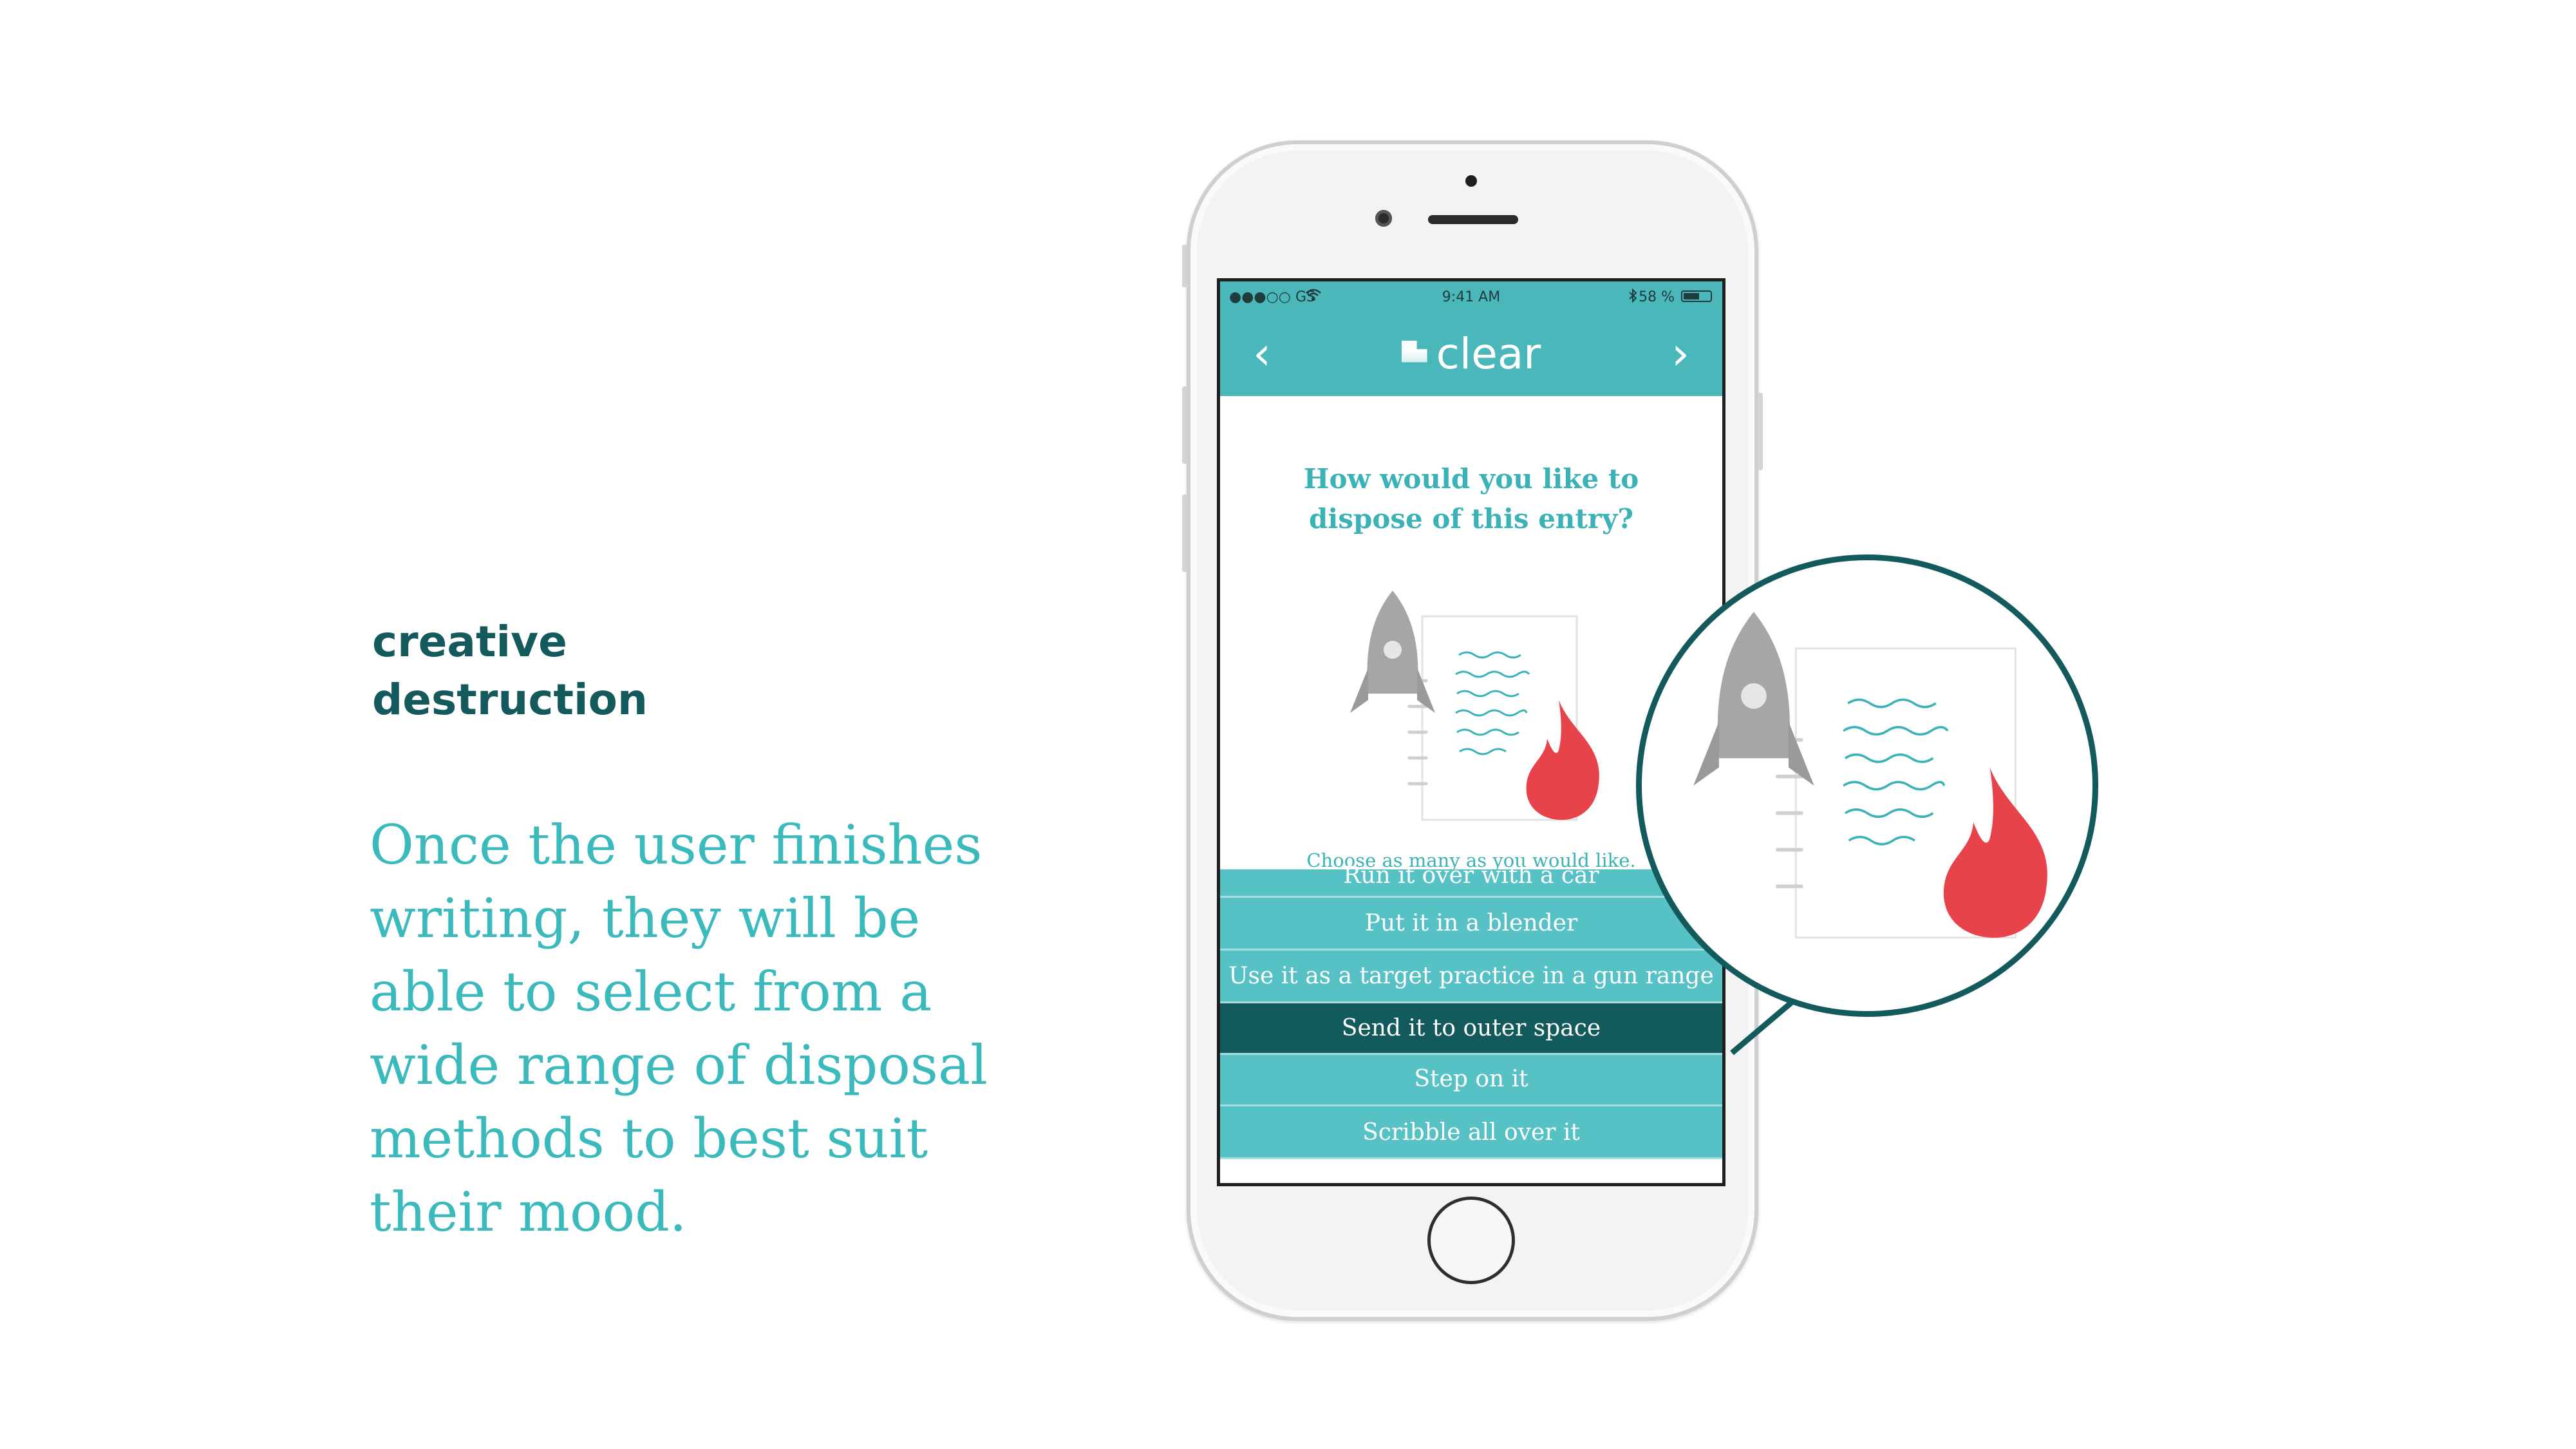  What do you see at coordinates (676, 845) in the screenshot?
I see `description-line: Once the user finishes` at bounding box center [676, 845].